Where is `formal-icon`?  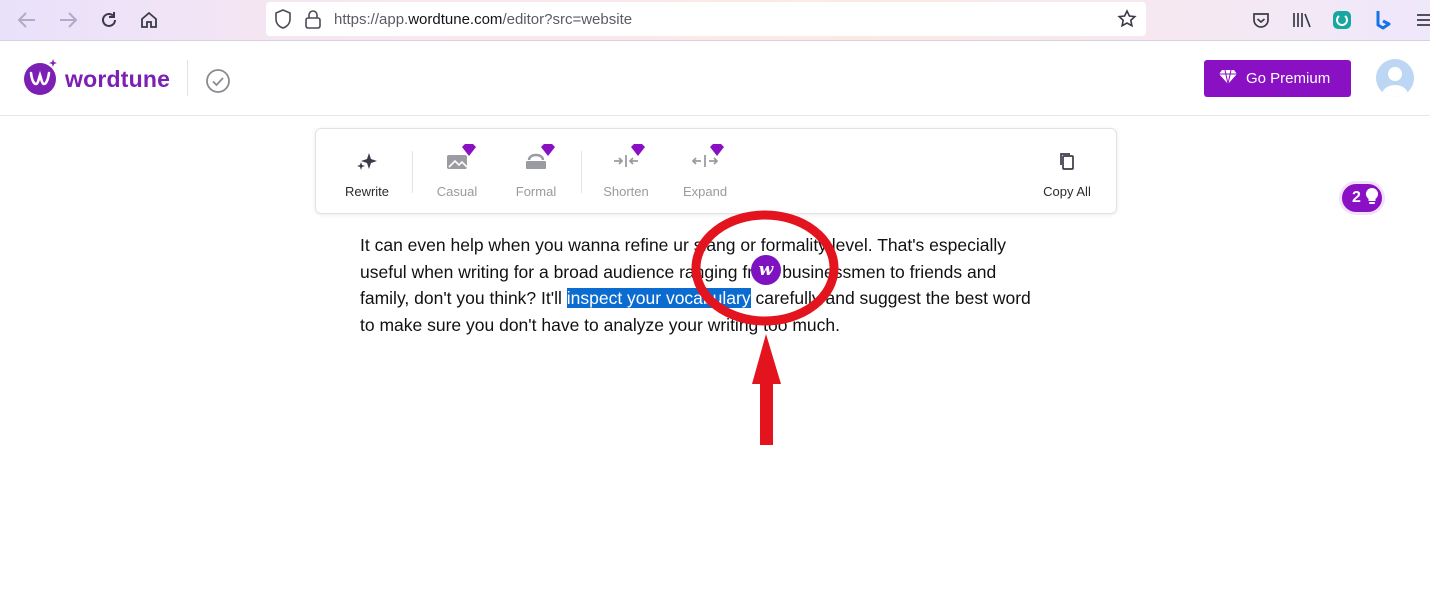 formal-icon is located at coordinates (538, 159).